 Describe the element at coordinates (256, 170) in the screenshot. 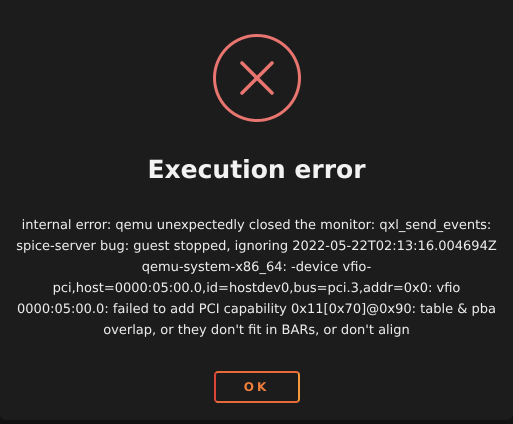

I see `dialog-title: Execution error` at that location.